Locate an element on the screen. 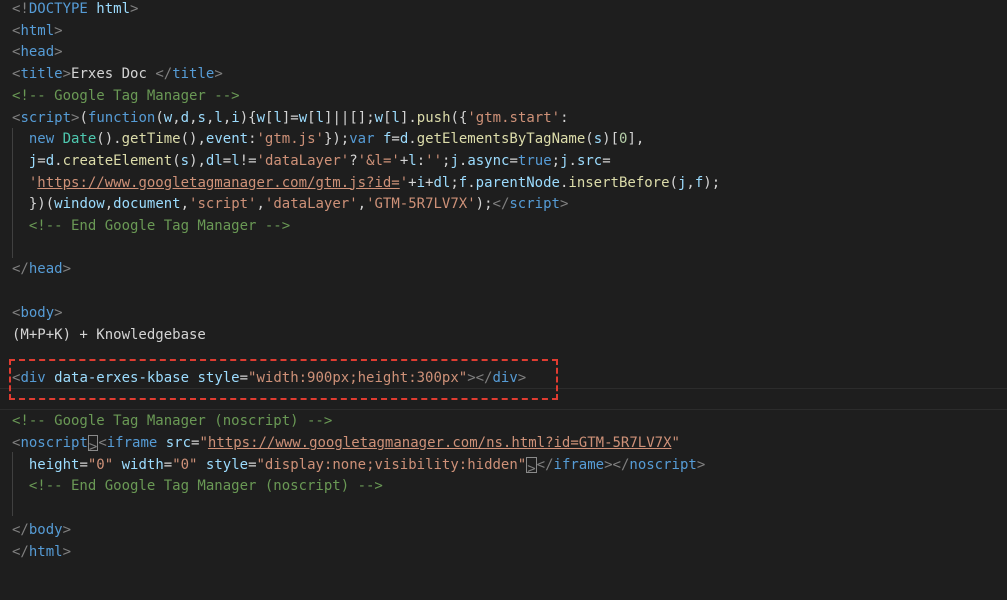 This screenshot has height=600, width=1007. code-line: <body> is located at coordinates (37, 313).